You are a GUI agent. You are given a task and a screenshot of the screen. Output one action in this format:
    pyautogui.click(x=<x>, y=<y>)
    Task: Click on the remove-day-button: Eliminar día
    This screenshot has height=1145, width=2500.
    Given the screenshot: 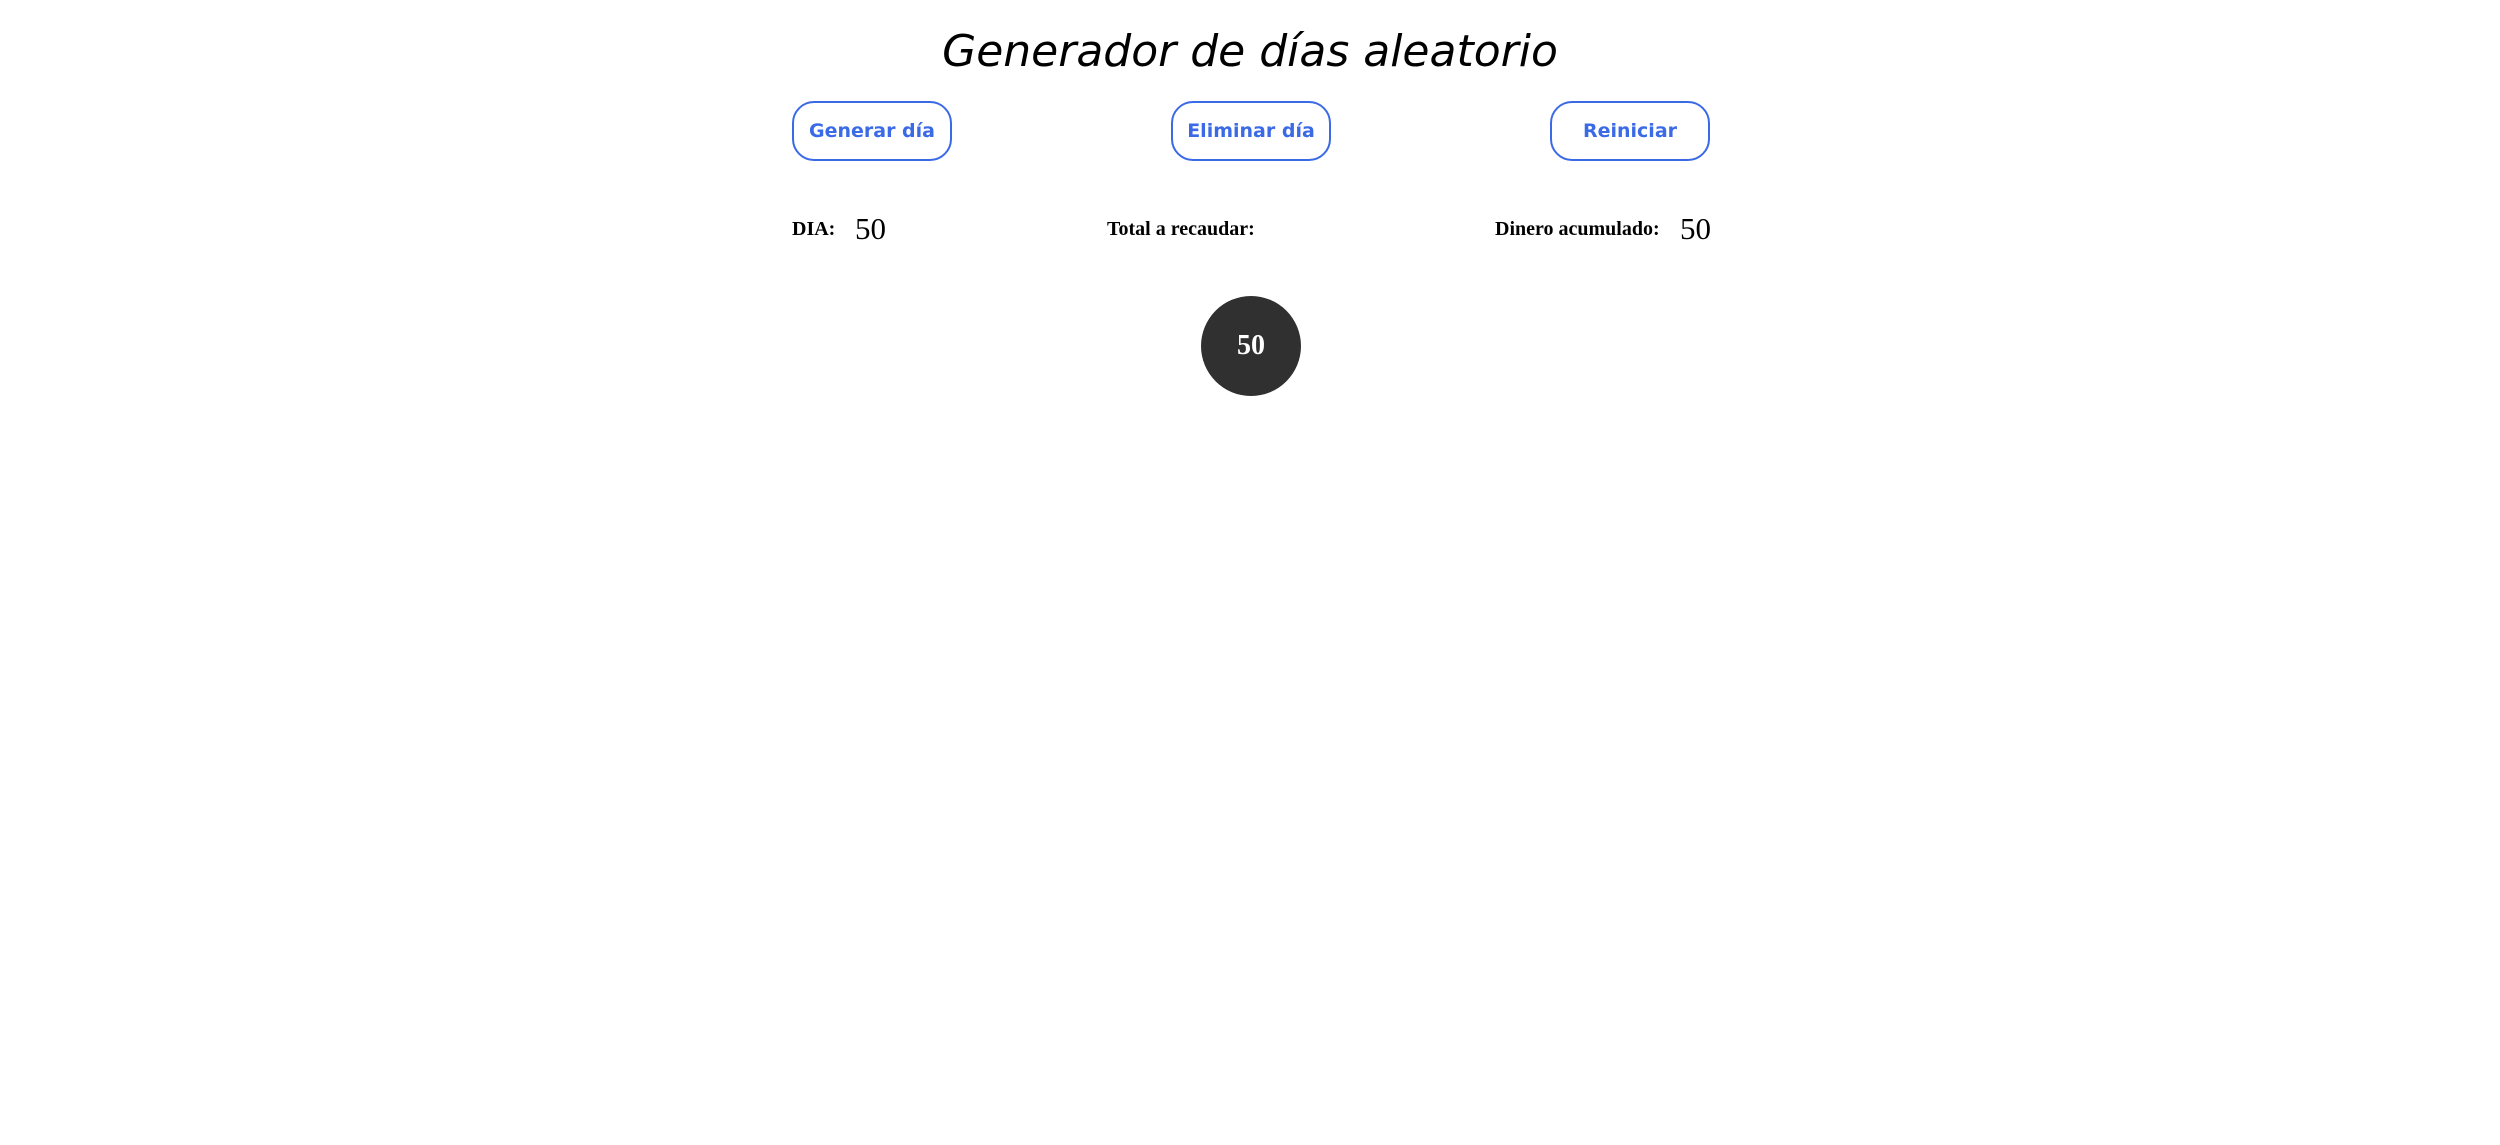 What is the action you would take?
    pyautogui.click(x=1251, y=131)
    